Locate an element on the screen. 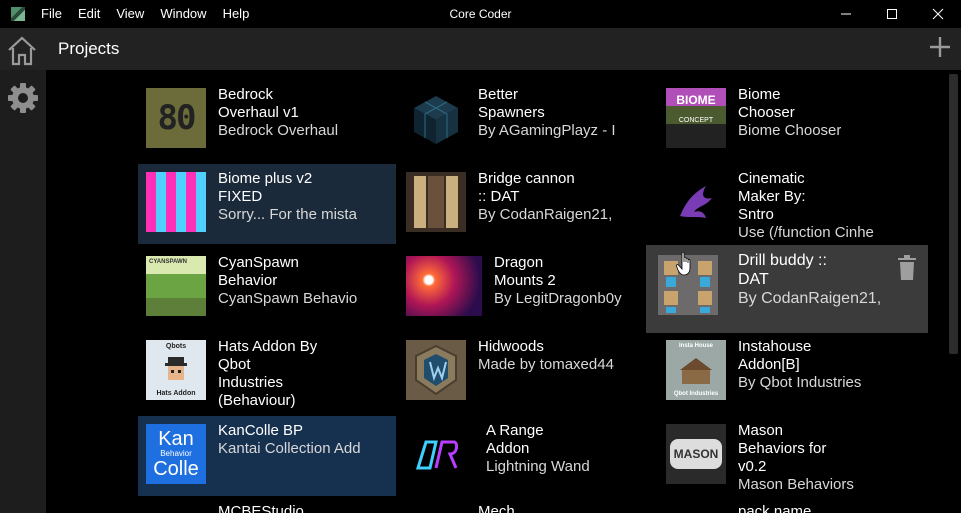 The image size is (961, 513). project-info: Mason Behaviors for v0.2 Mason Behaviors is located at coordinates (796, 456).